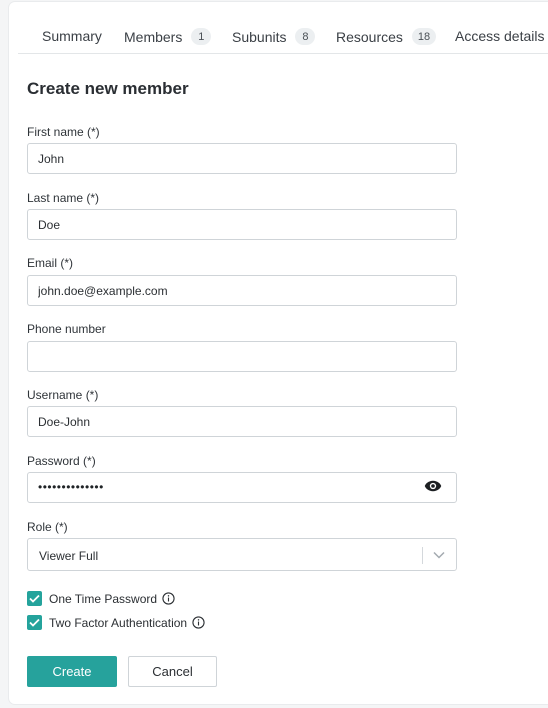  What do you see at coordinates (242, 158) in the screenshot?
I see `first-name-field` at bounding box center [242, 158].